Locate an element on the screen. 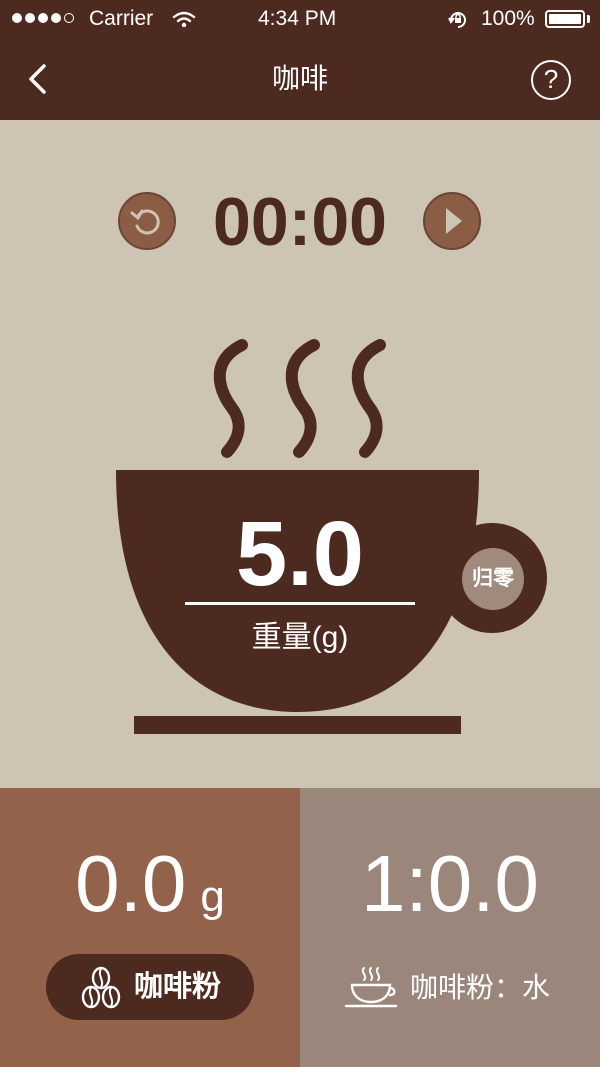  tare-button: 归零 is located at coordinates (493, 579).